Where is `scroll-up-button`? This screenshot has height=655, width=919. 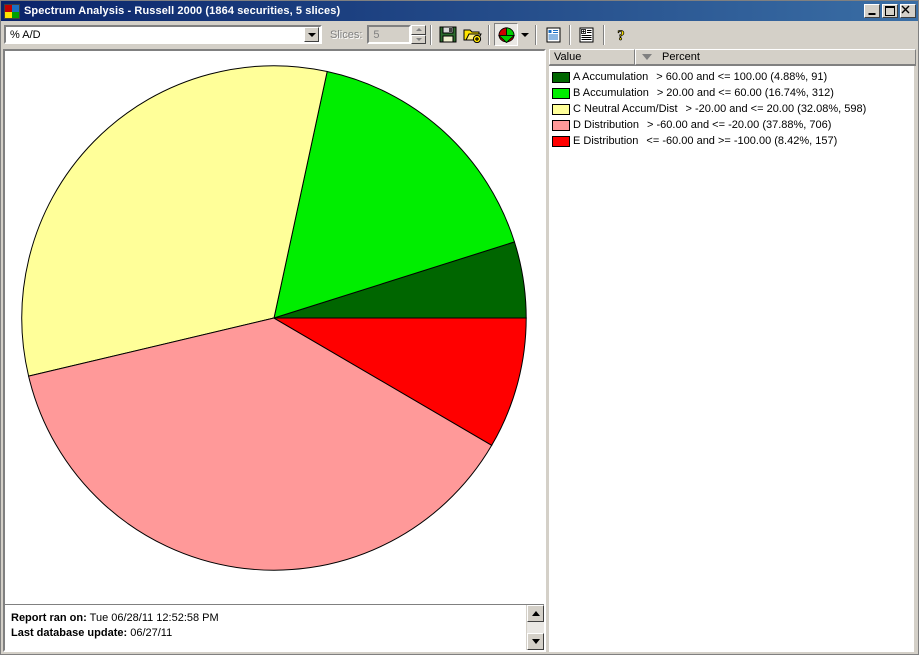 scroll-up-button is located at coordinates (535, 613).